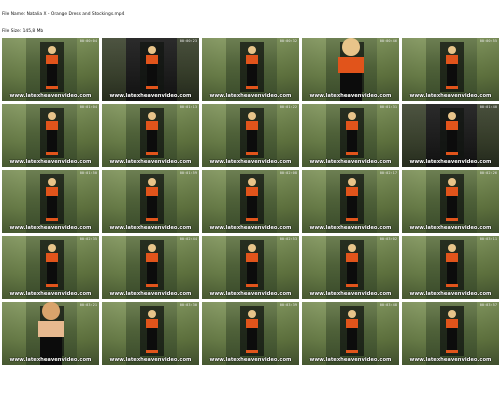  I want to click on thumbnail-timestamp: 00:03:48, so click(388, 305).